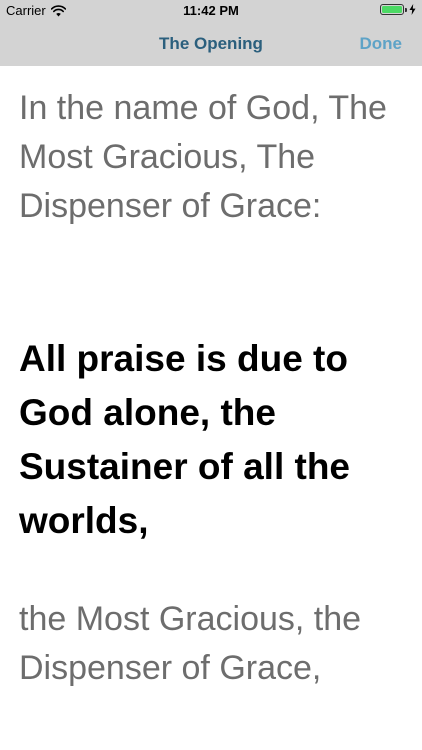  What do you see at coordinates (211, 44) in the screenshot?
I see `navigation-bar: The Opening Done` at bounding box center [211, 44].